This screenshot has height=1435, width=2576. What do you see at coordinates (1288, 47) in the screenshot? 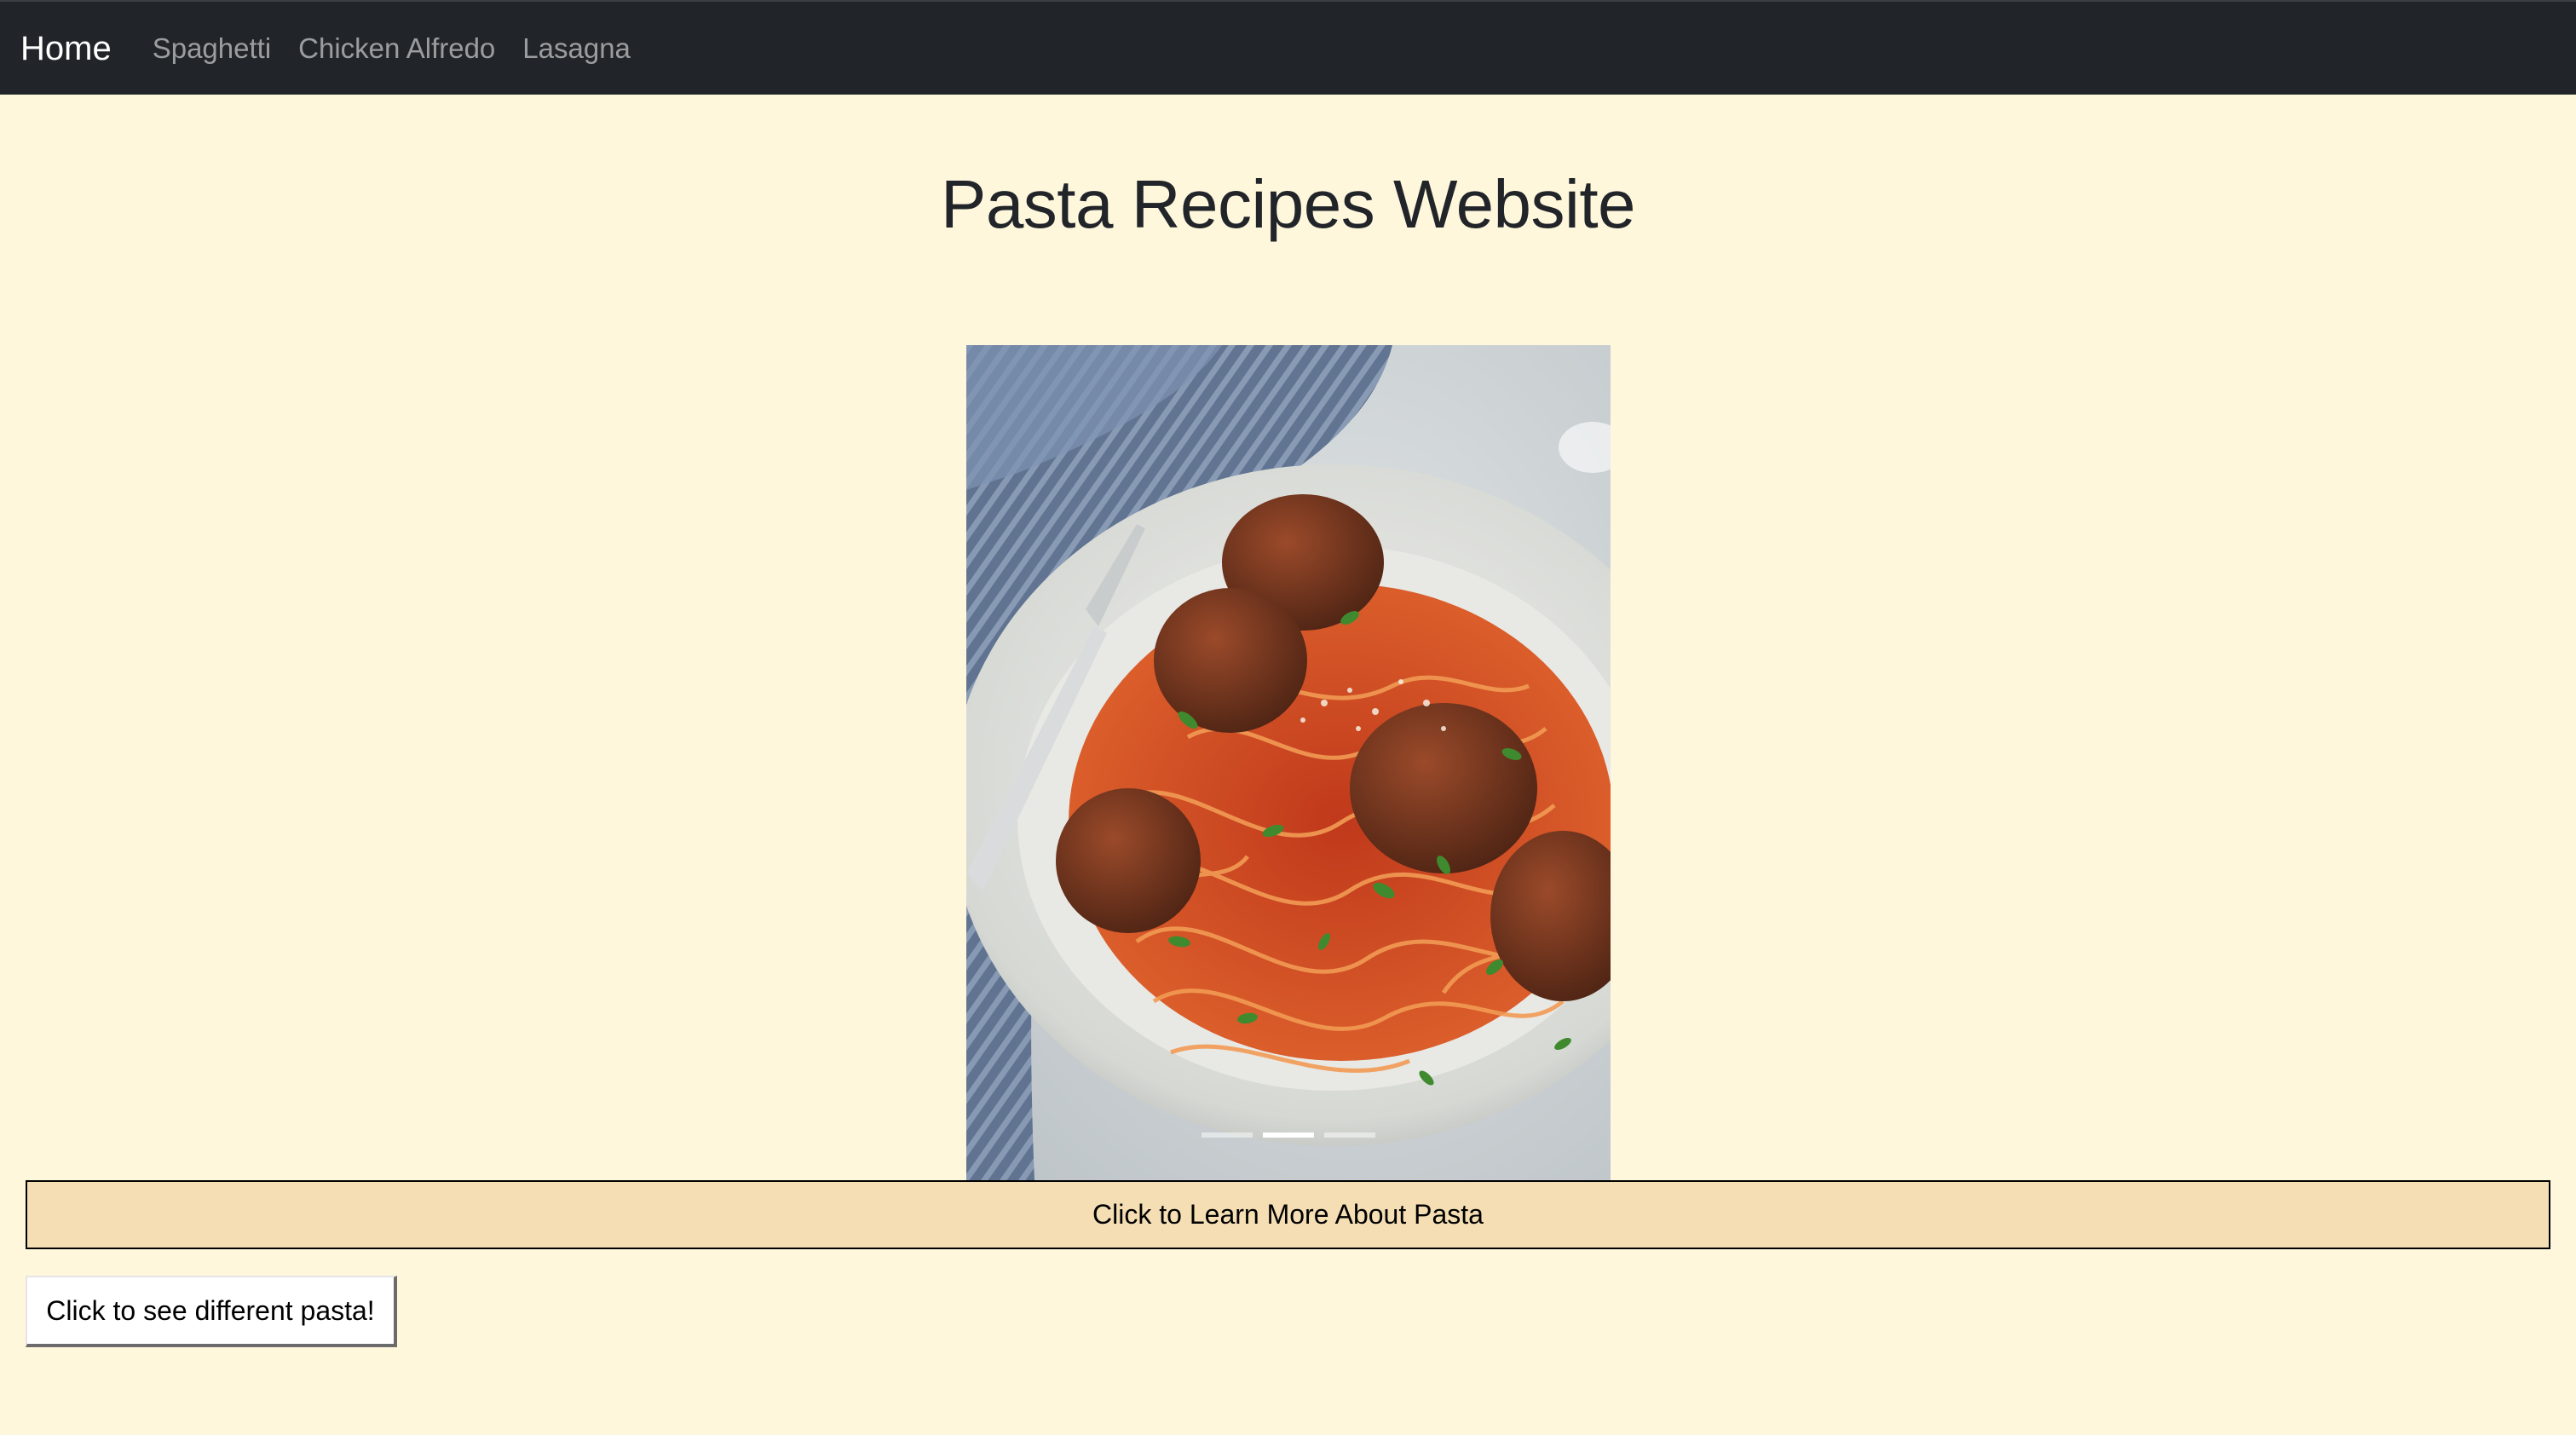
I see `navbar: Home Spaghetti Chicken Alfredo Lasagna` at bounding box center [1288, 47].